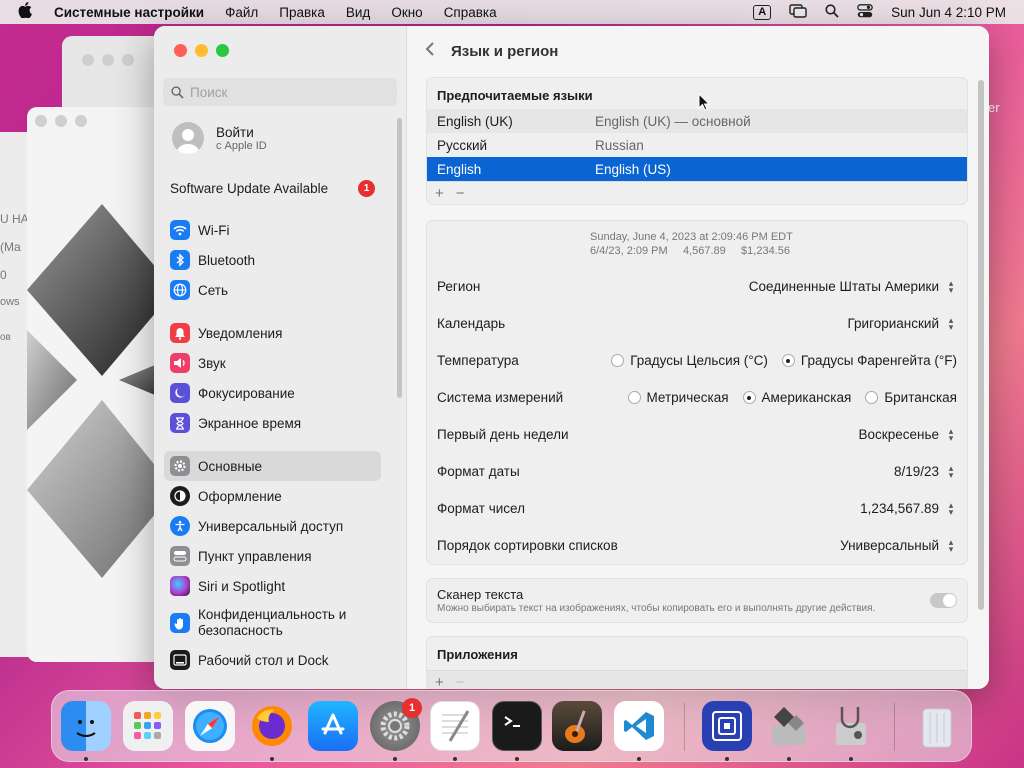 The width and height of the screenshot is (1024, 768). Describe the element at coordinates (148, 726) in the screenshot. I see `launchpad-icon` at that location.